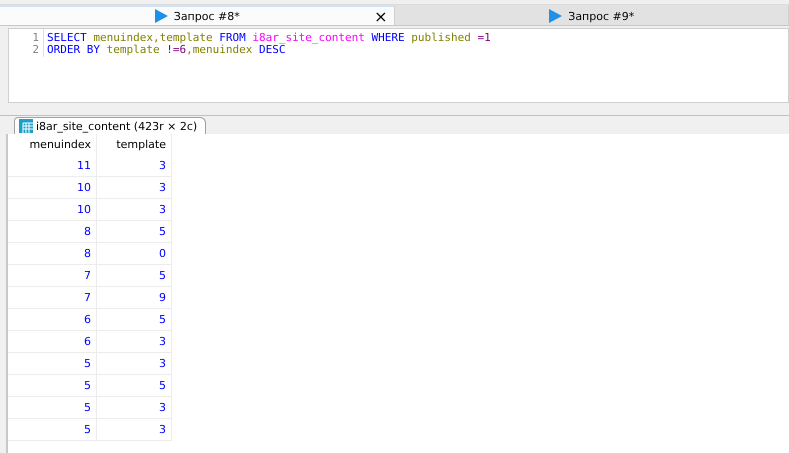 This screenshot has width=789, height=453. What do you see at coordinates (52, 165) in the screenshot?
I see `table-cell: 11` at bounding box center [52, 165].